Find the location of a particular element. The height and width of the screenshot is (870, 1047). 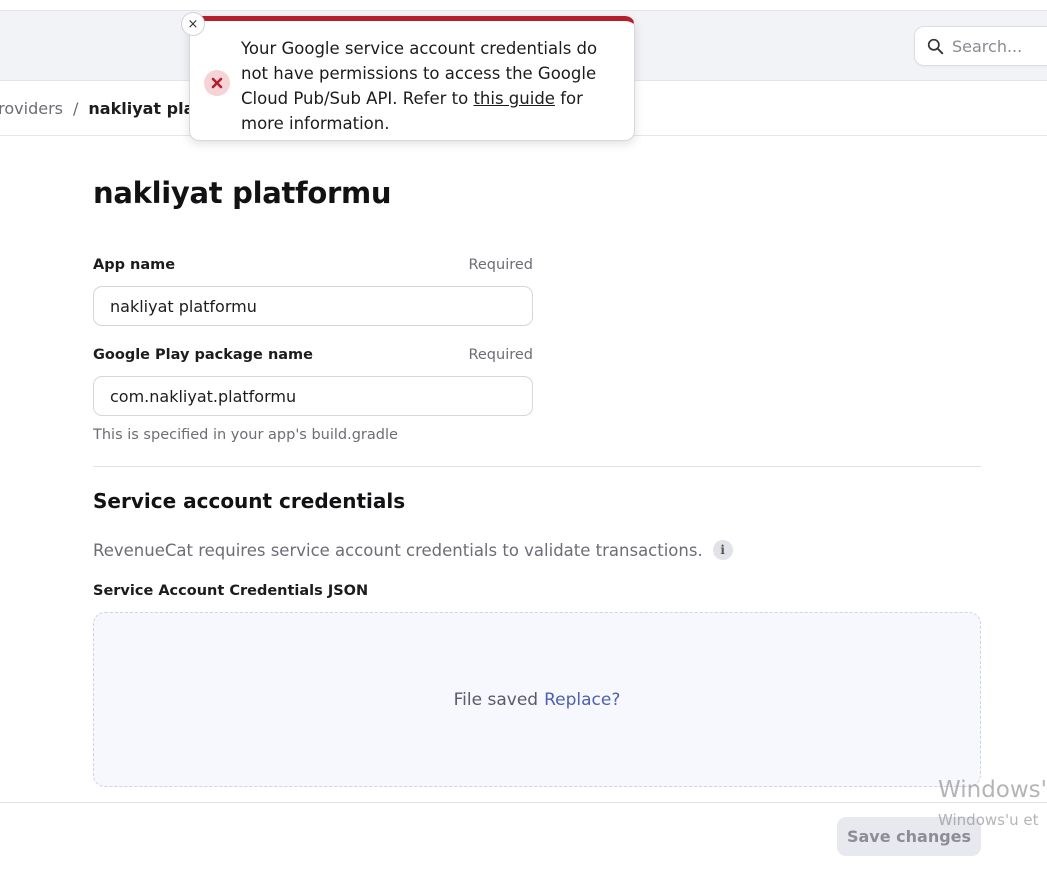

search-icon is located at coordinates (935, 46).